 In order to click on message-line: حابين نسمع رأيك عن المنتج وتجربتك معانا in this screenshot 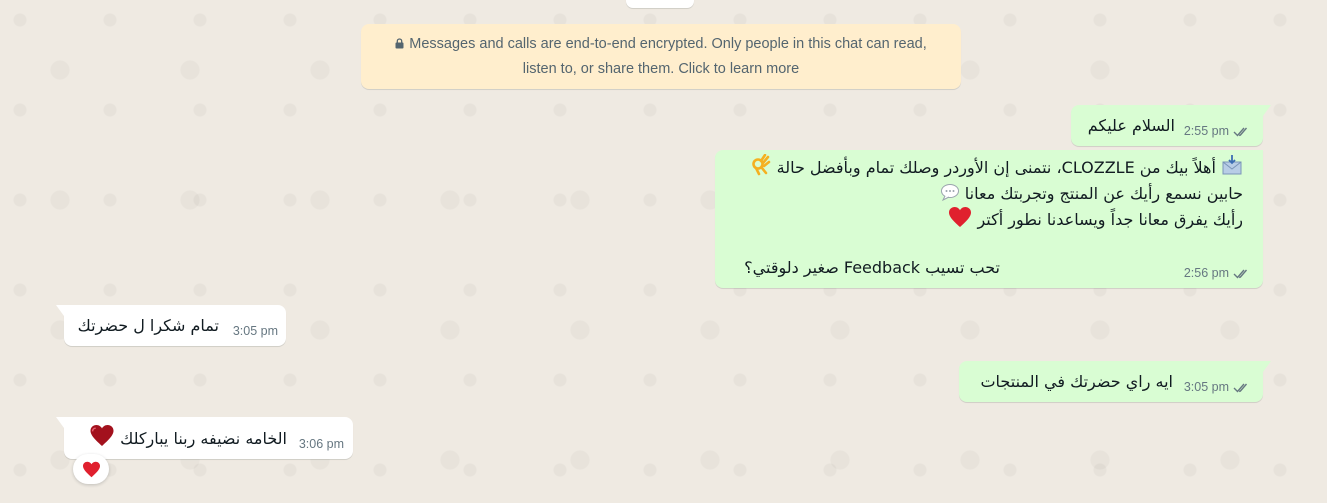, I will do `click(1091, 193)`.